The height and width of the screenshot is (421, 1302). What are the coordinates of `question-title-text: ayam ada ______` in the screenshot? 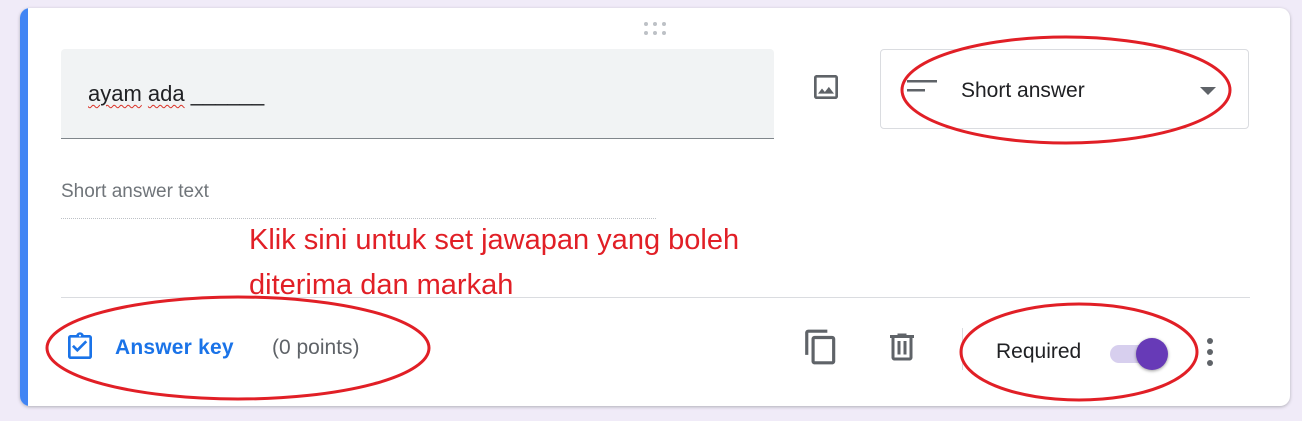 It's located at (176, 94).